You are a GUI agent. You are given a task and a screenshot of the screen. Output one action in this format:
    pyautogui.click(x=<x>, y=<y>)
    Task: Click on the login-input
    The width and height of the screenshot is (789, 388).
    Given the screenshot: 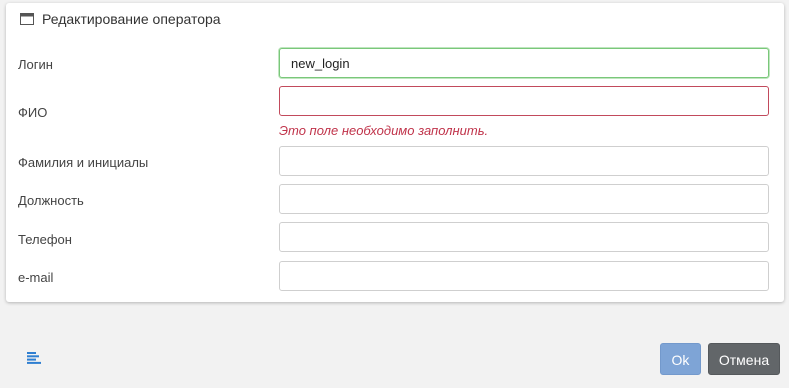 What is the action you would take?
    pyautogui.click(x=524, y=63)
    